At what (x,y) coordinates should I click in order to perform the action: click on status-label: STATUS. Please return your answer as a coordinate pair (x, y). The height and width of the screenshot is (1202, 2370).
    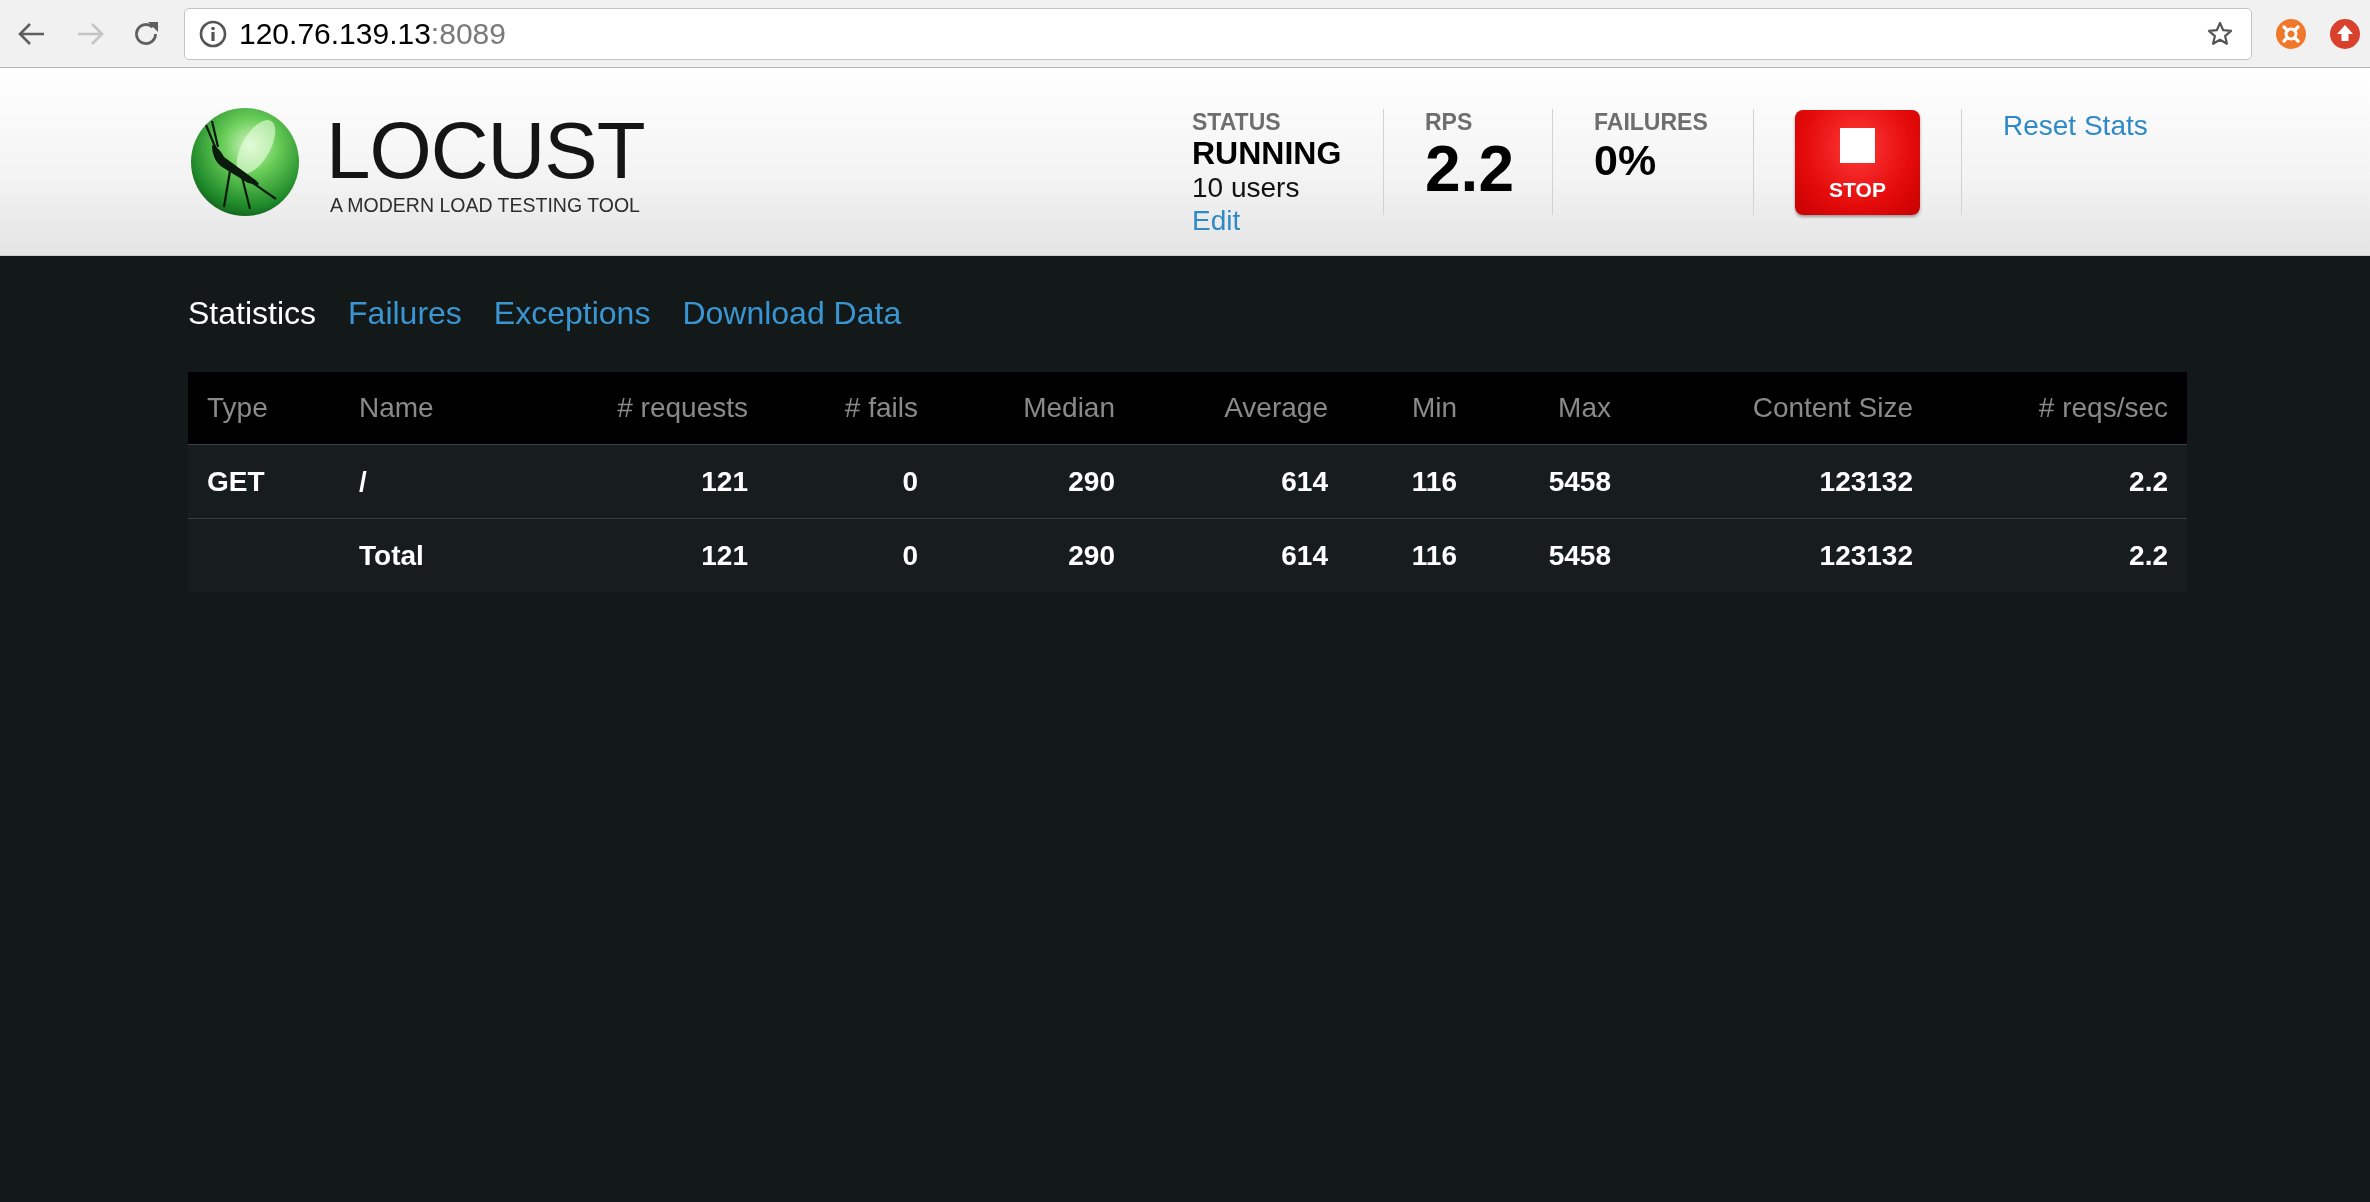
    Looking at the image, I should click on (1236, 122).